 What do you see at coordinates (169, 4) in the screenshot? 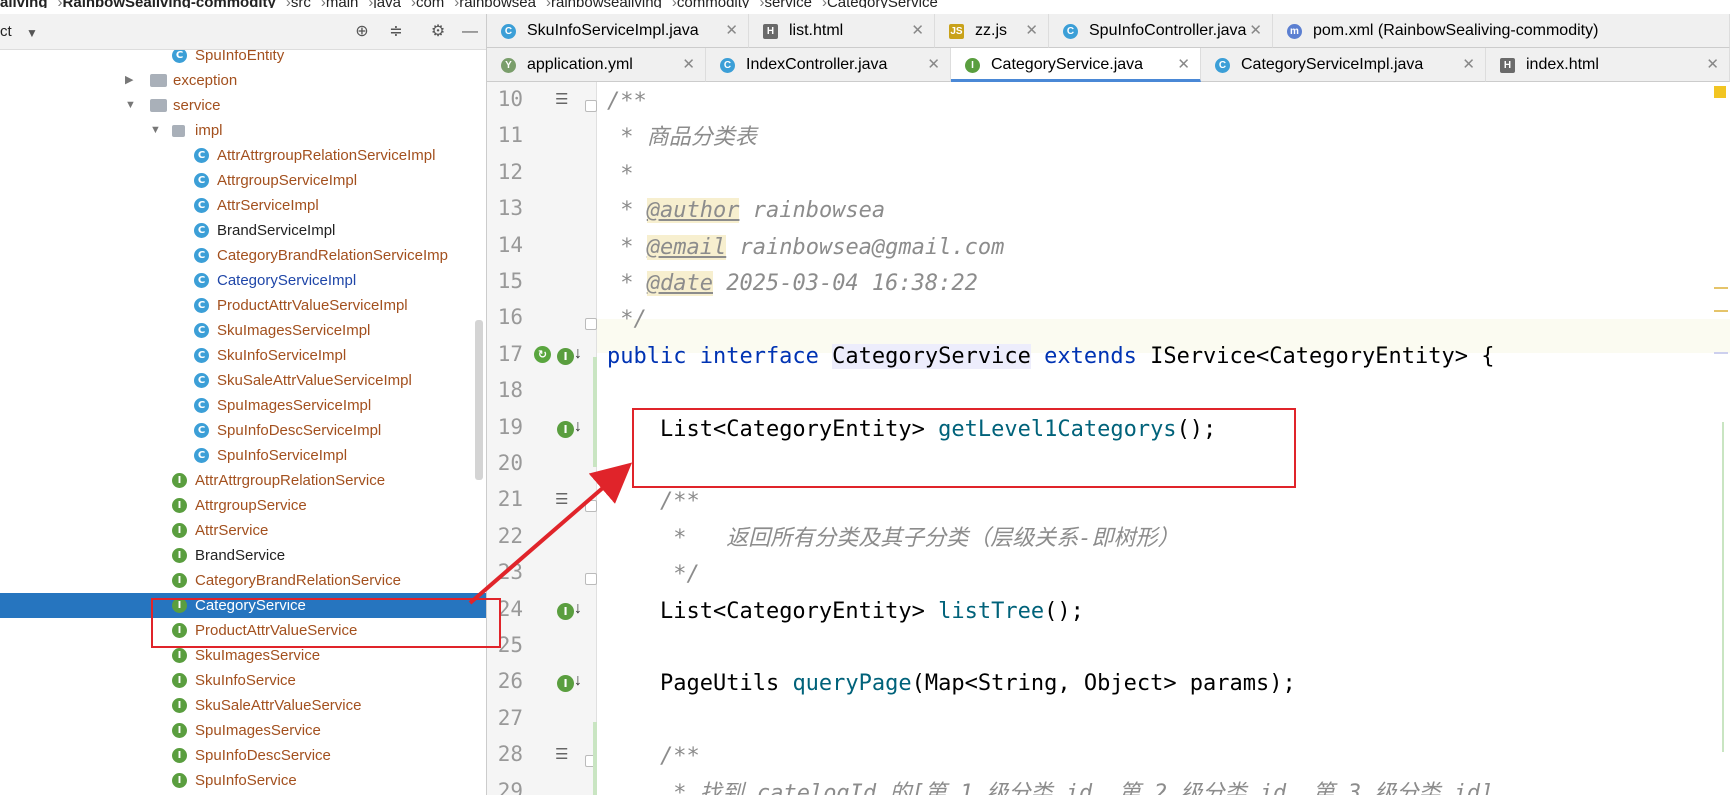
I see `breadcrumb-item: RainbowSealiving-commodity` at bounding box center [169, 4].